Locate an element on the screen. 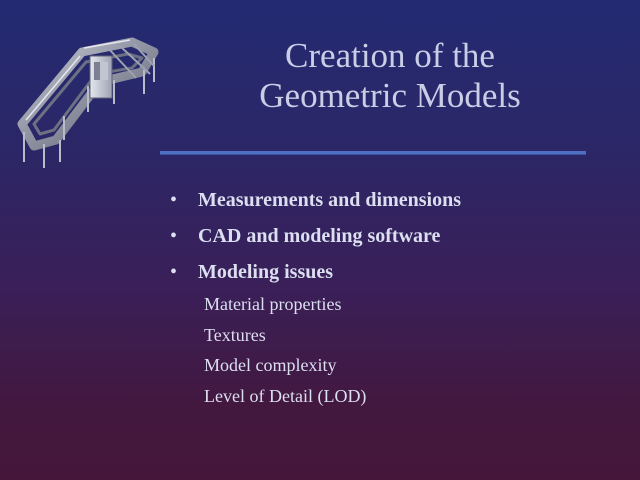  bullet-text: Modeling issues is located at coordinates (266, 272).